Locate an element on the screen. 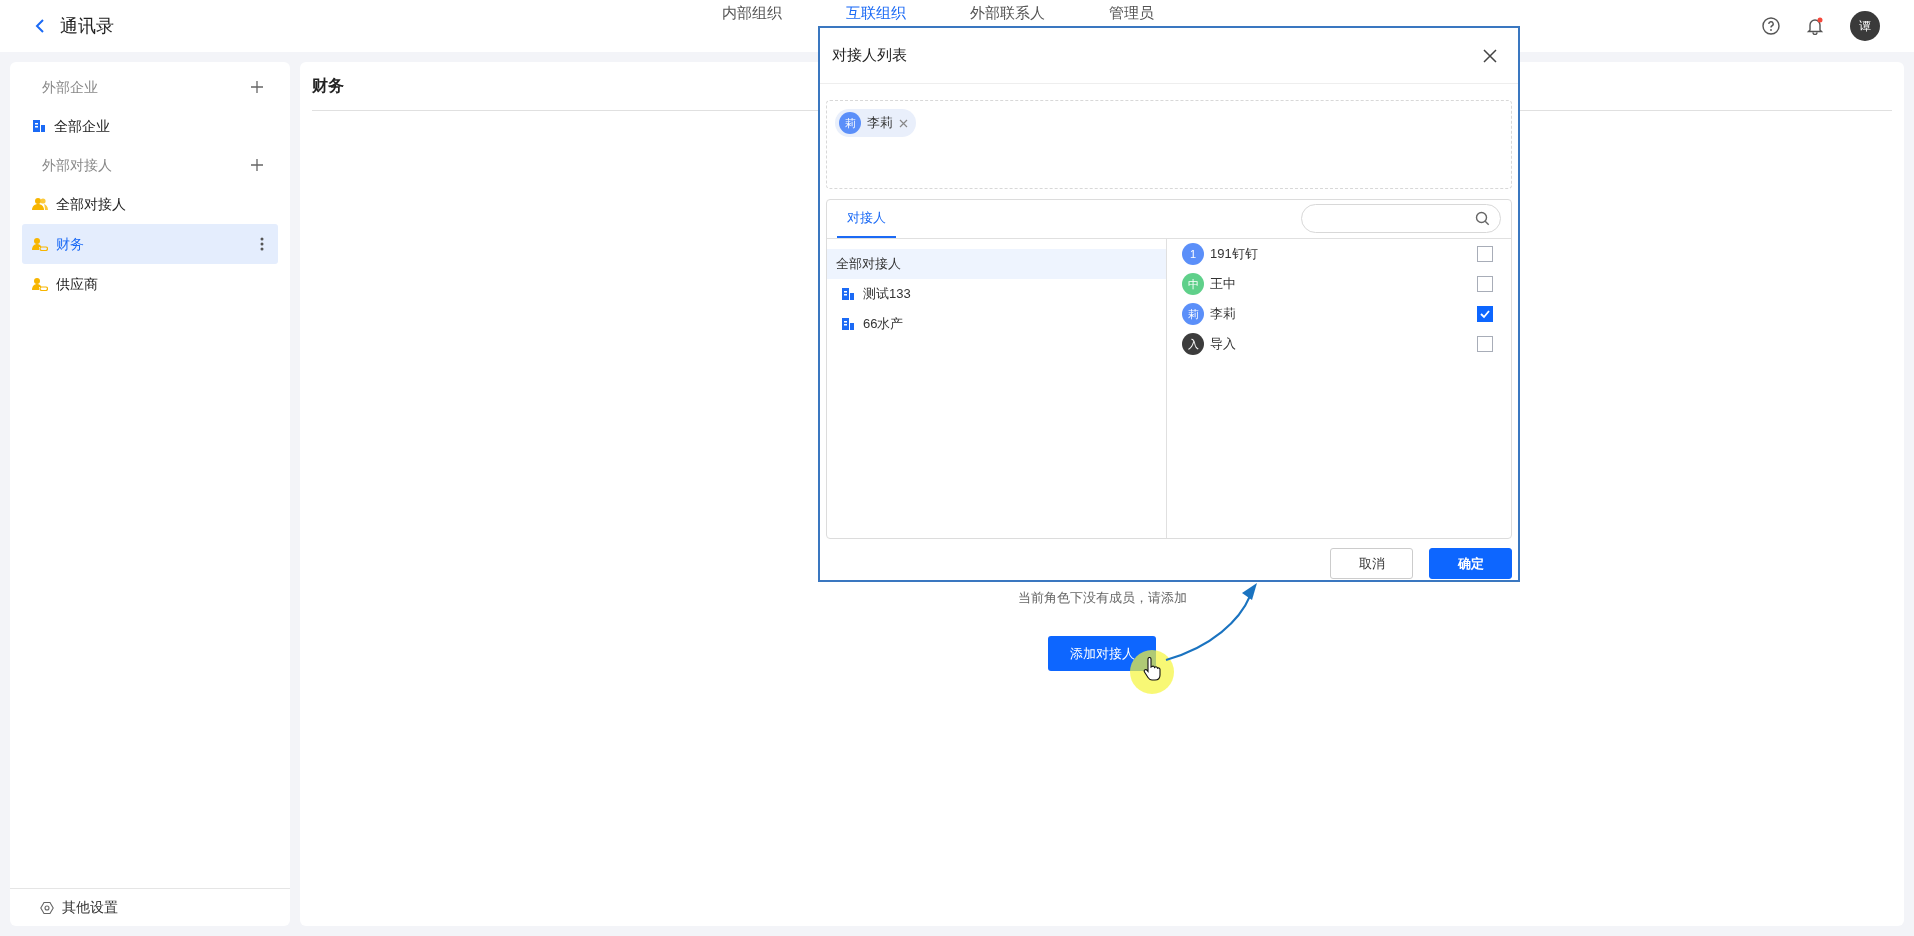 The height and width of the screenshot is (936, 1914). member-row: 中 王中 is located at coordinates (1337, 284).